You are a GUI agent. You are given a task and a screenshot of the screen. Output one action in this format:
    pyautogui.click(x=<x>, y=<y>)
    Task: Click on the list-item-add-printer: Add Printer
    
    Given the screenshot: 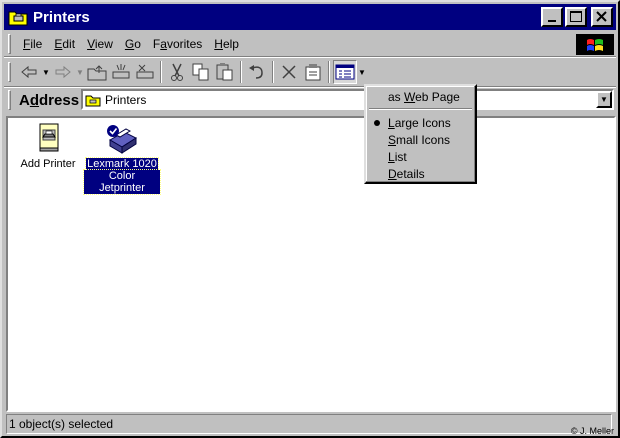 What is the action you would take?
    pyautogui.click(x=48, y=146)
    